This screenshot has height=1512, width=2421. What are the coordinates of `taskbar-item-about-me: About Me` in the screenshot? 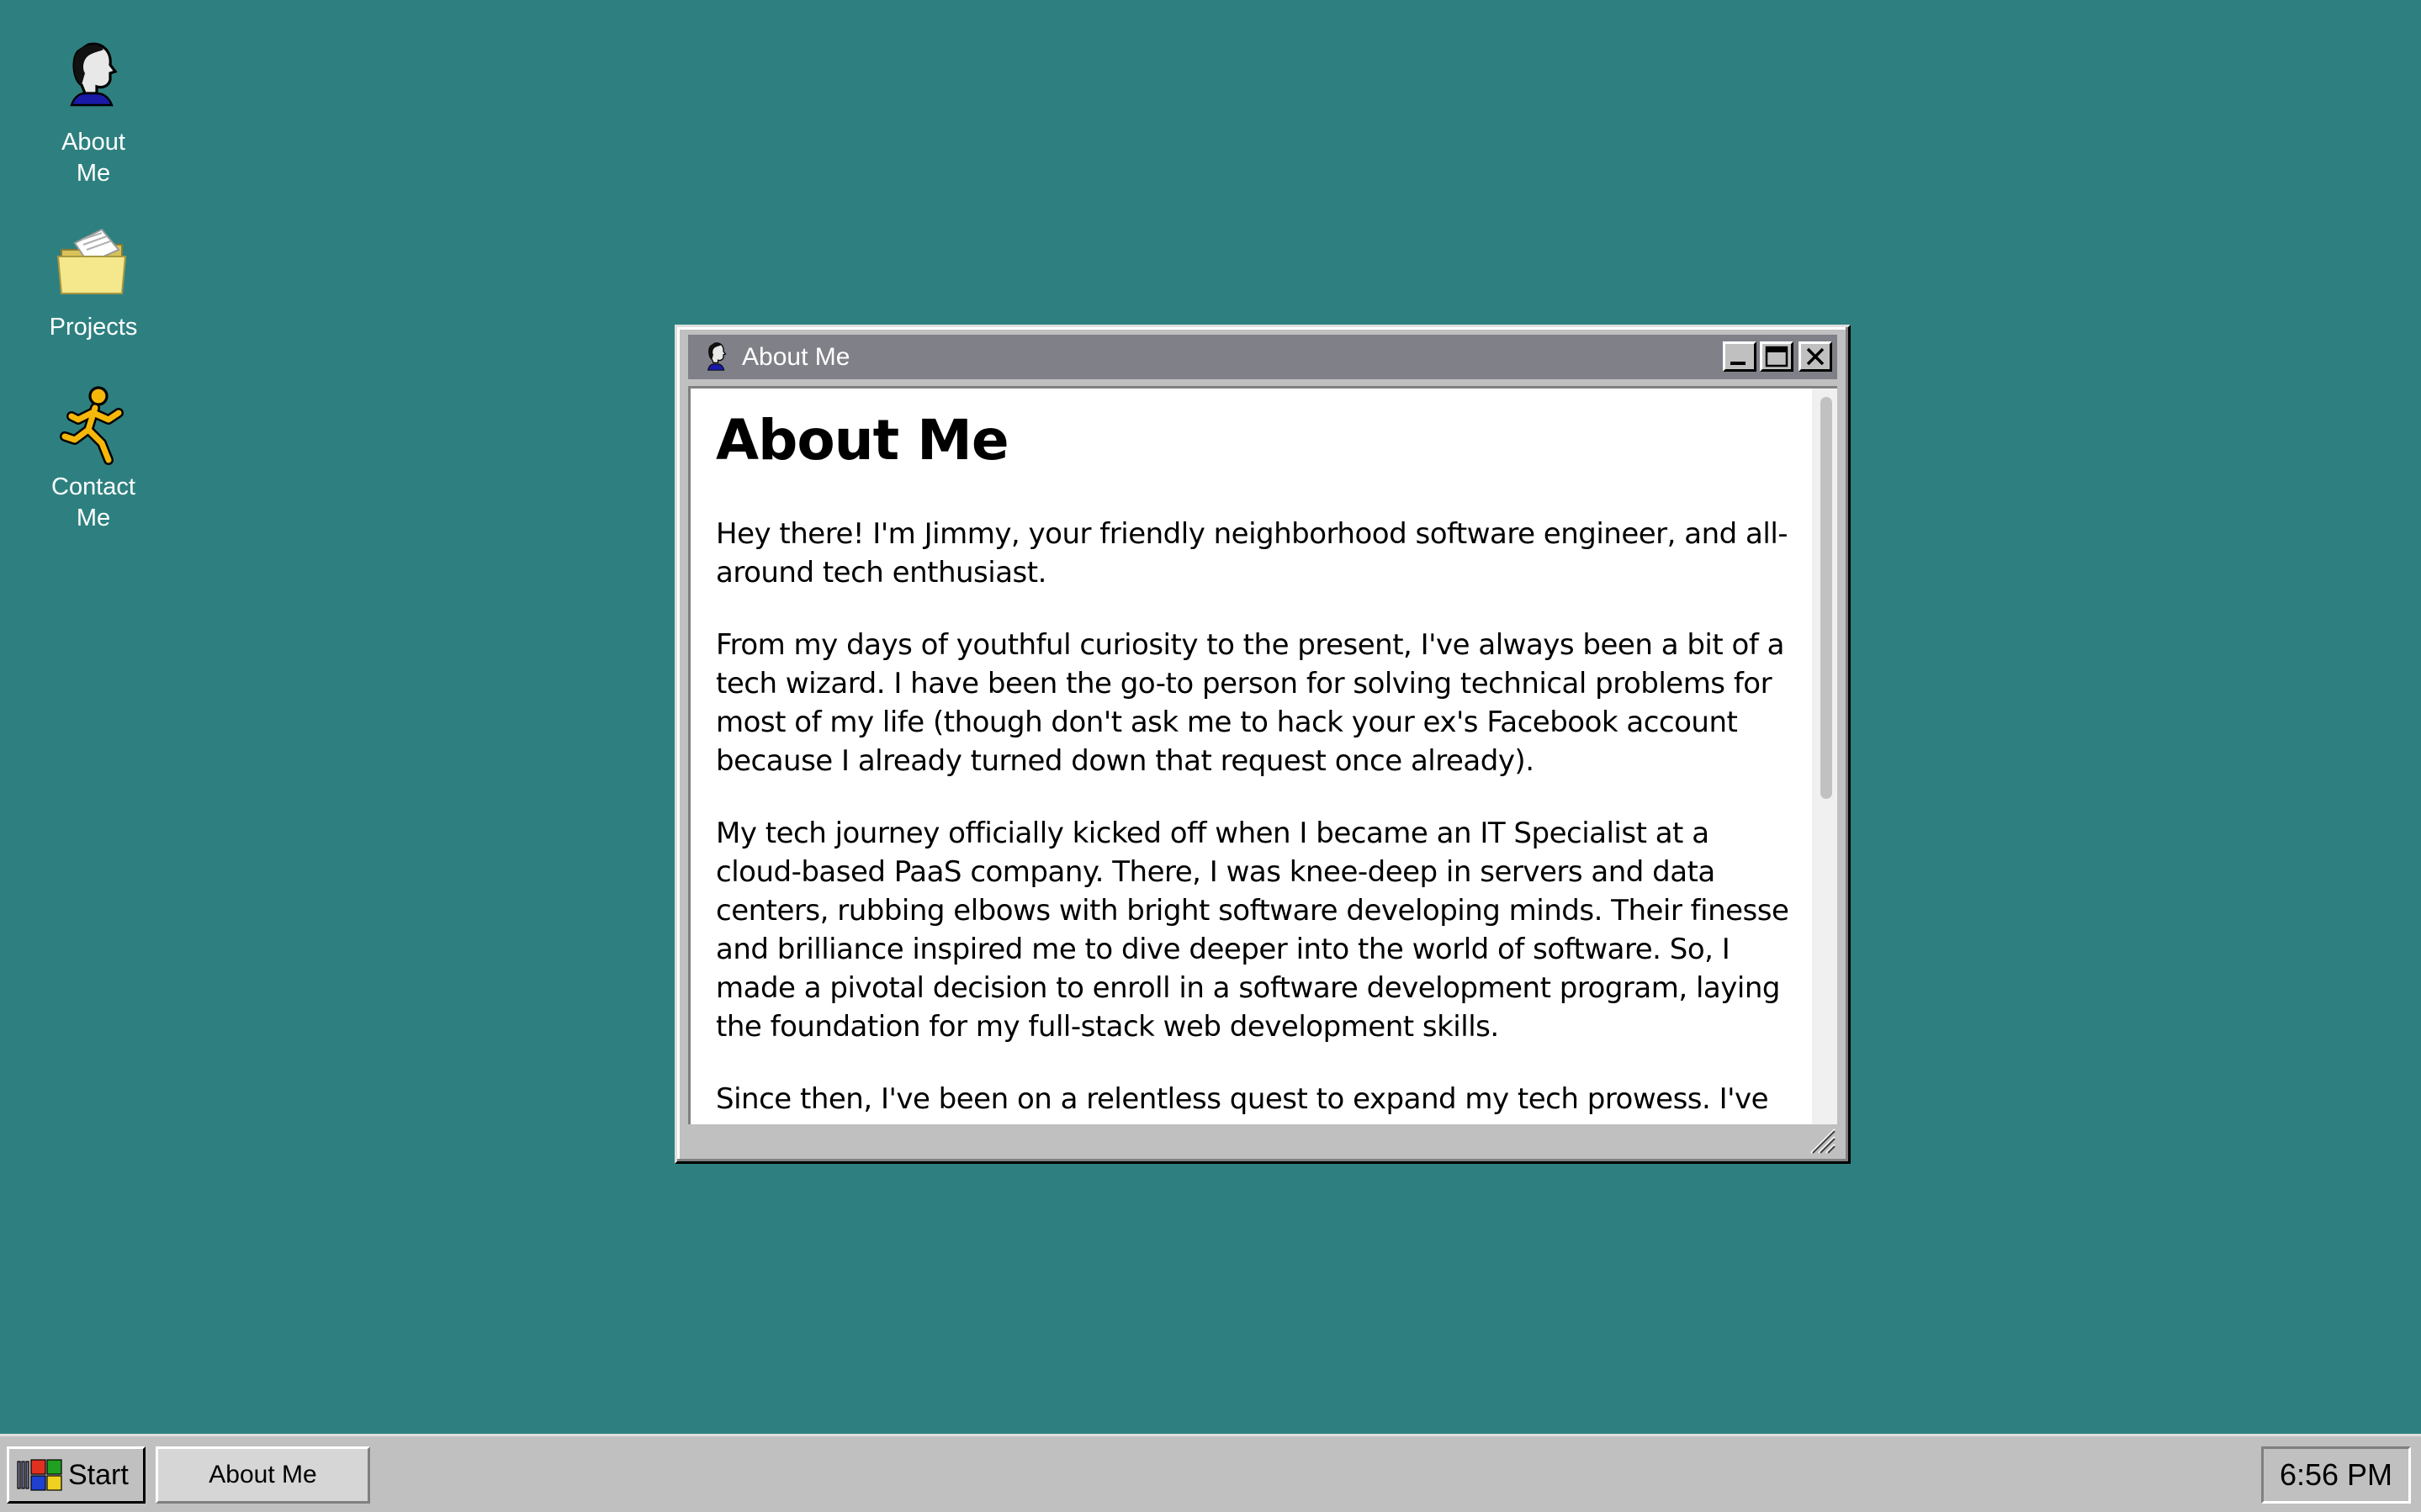 It's located at (263, 1475).